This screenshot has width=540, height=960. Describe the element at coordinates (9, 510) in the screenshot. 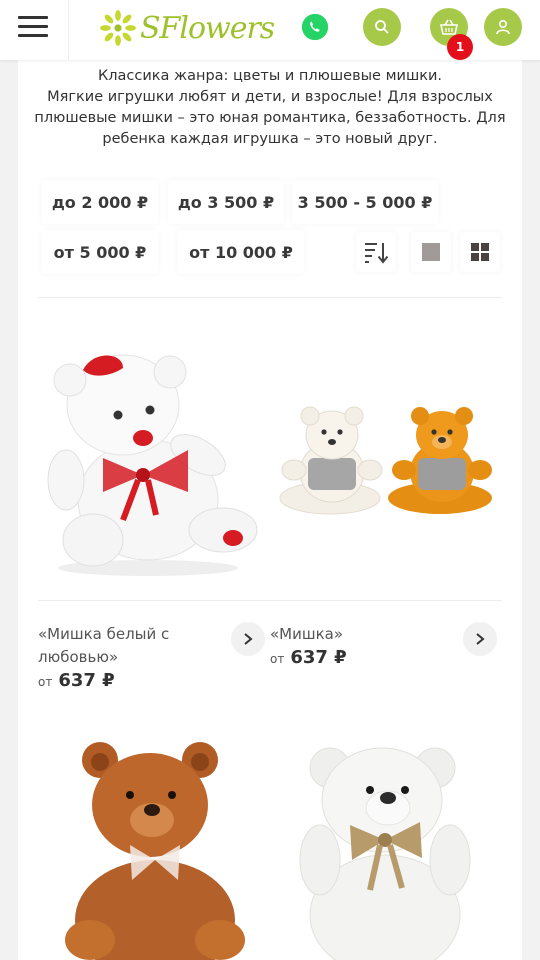

I see `left-margin` at that location.